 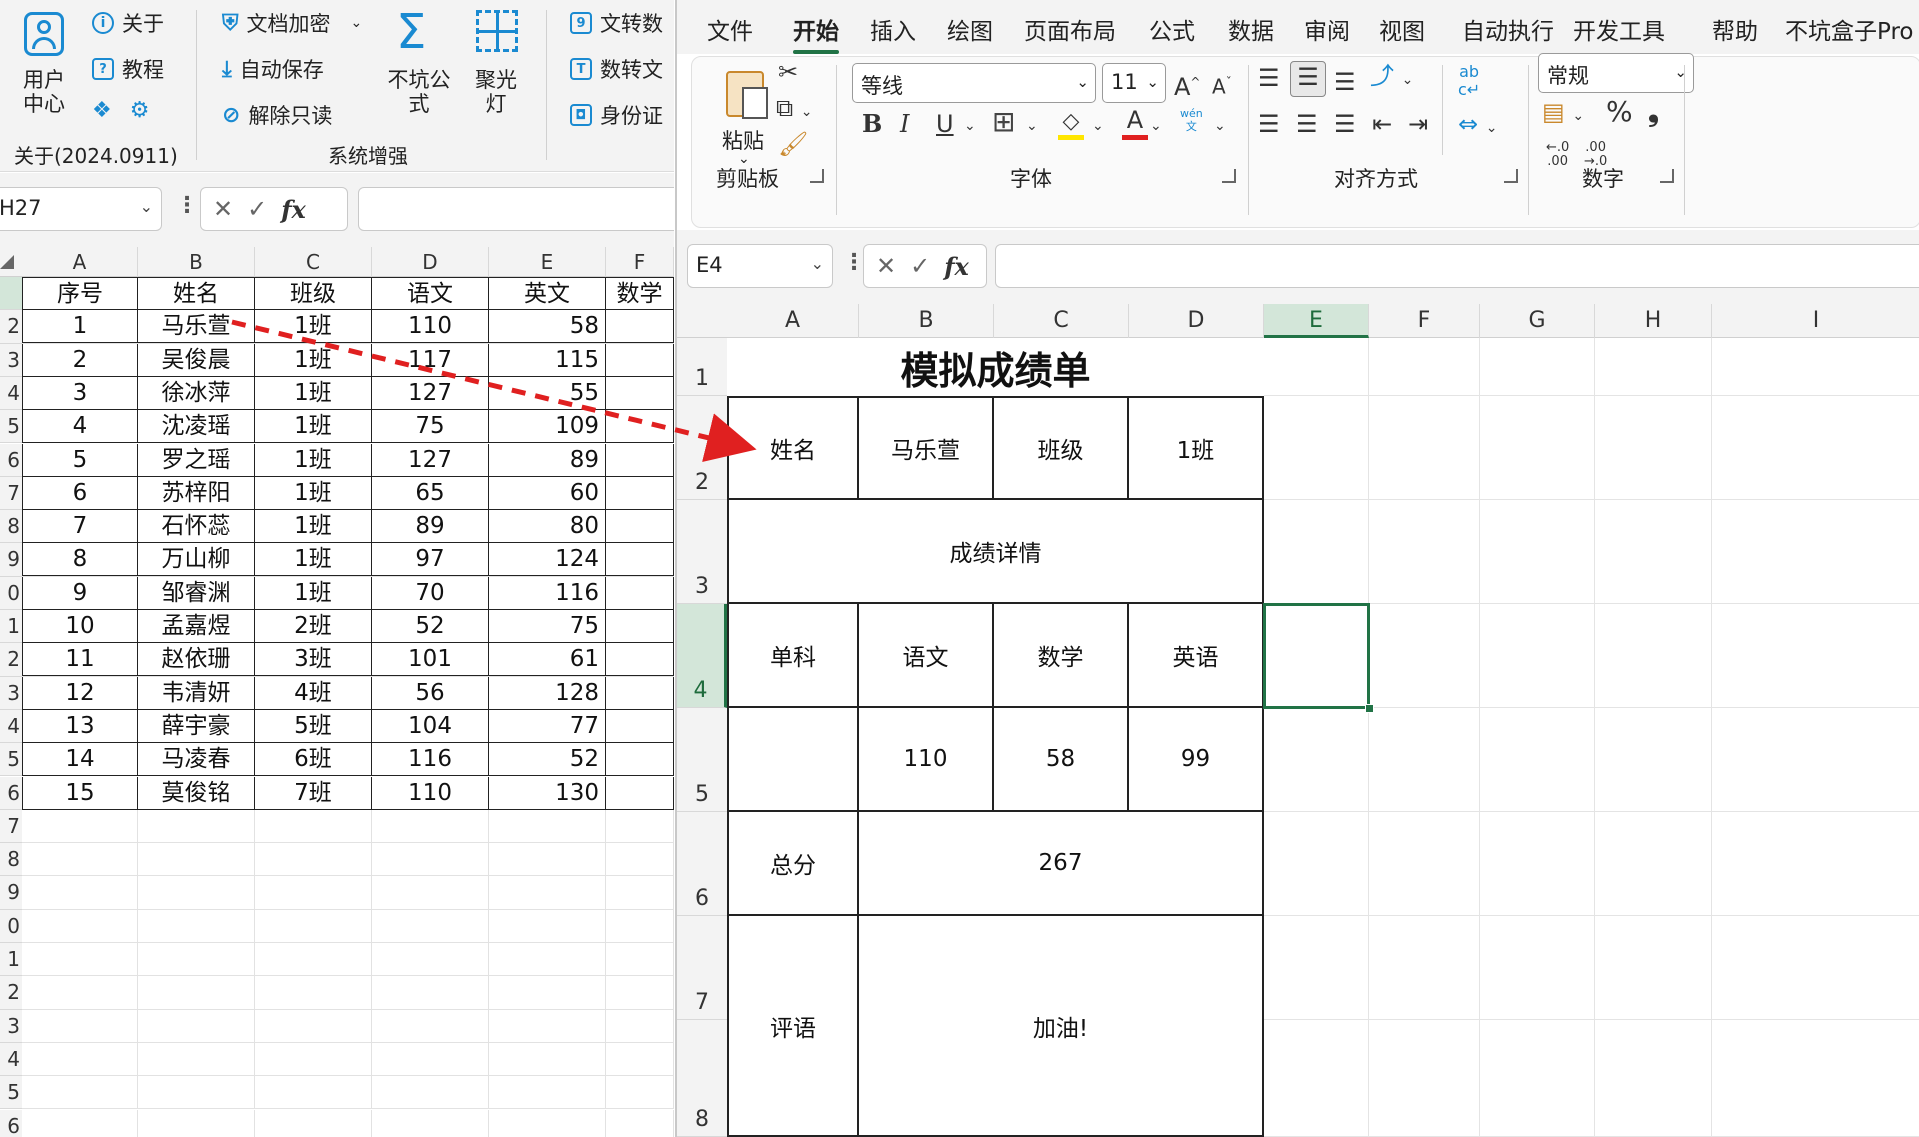 What do you see at coordinates (196, 493) in the screenshot?
I see `left-table-cell: 苏梓阳` at bounding box center [196, 493].